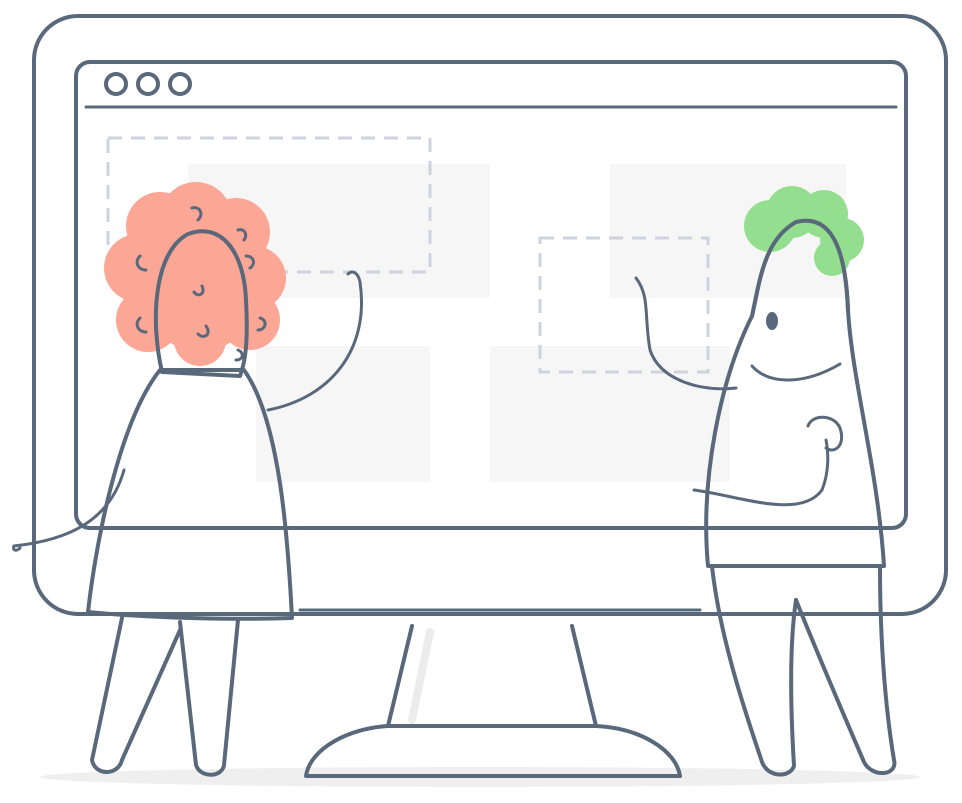 Image resolution: width=962 pixels, height=803 pixels. What do you see at coordinates (195, 274) in the screenshot?
I see `hair` at bounding box center [195, 274].